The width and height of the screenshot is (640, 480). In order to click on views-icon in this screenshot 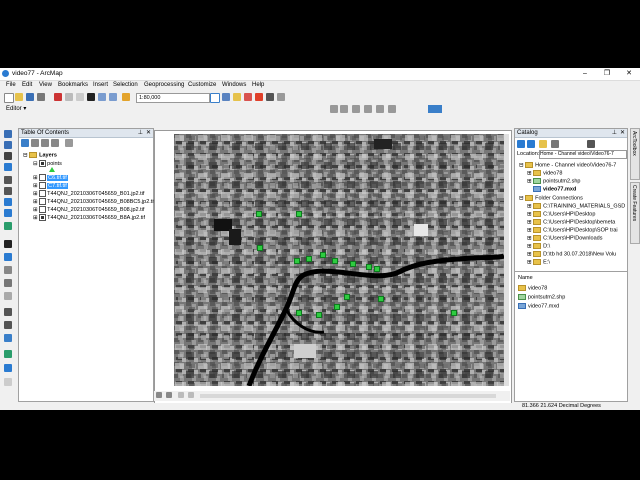, I will do `click(591, 144)`.